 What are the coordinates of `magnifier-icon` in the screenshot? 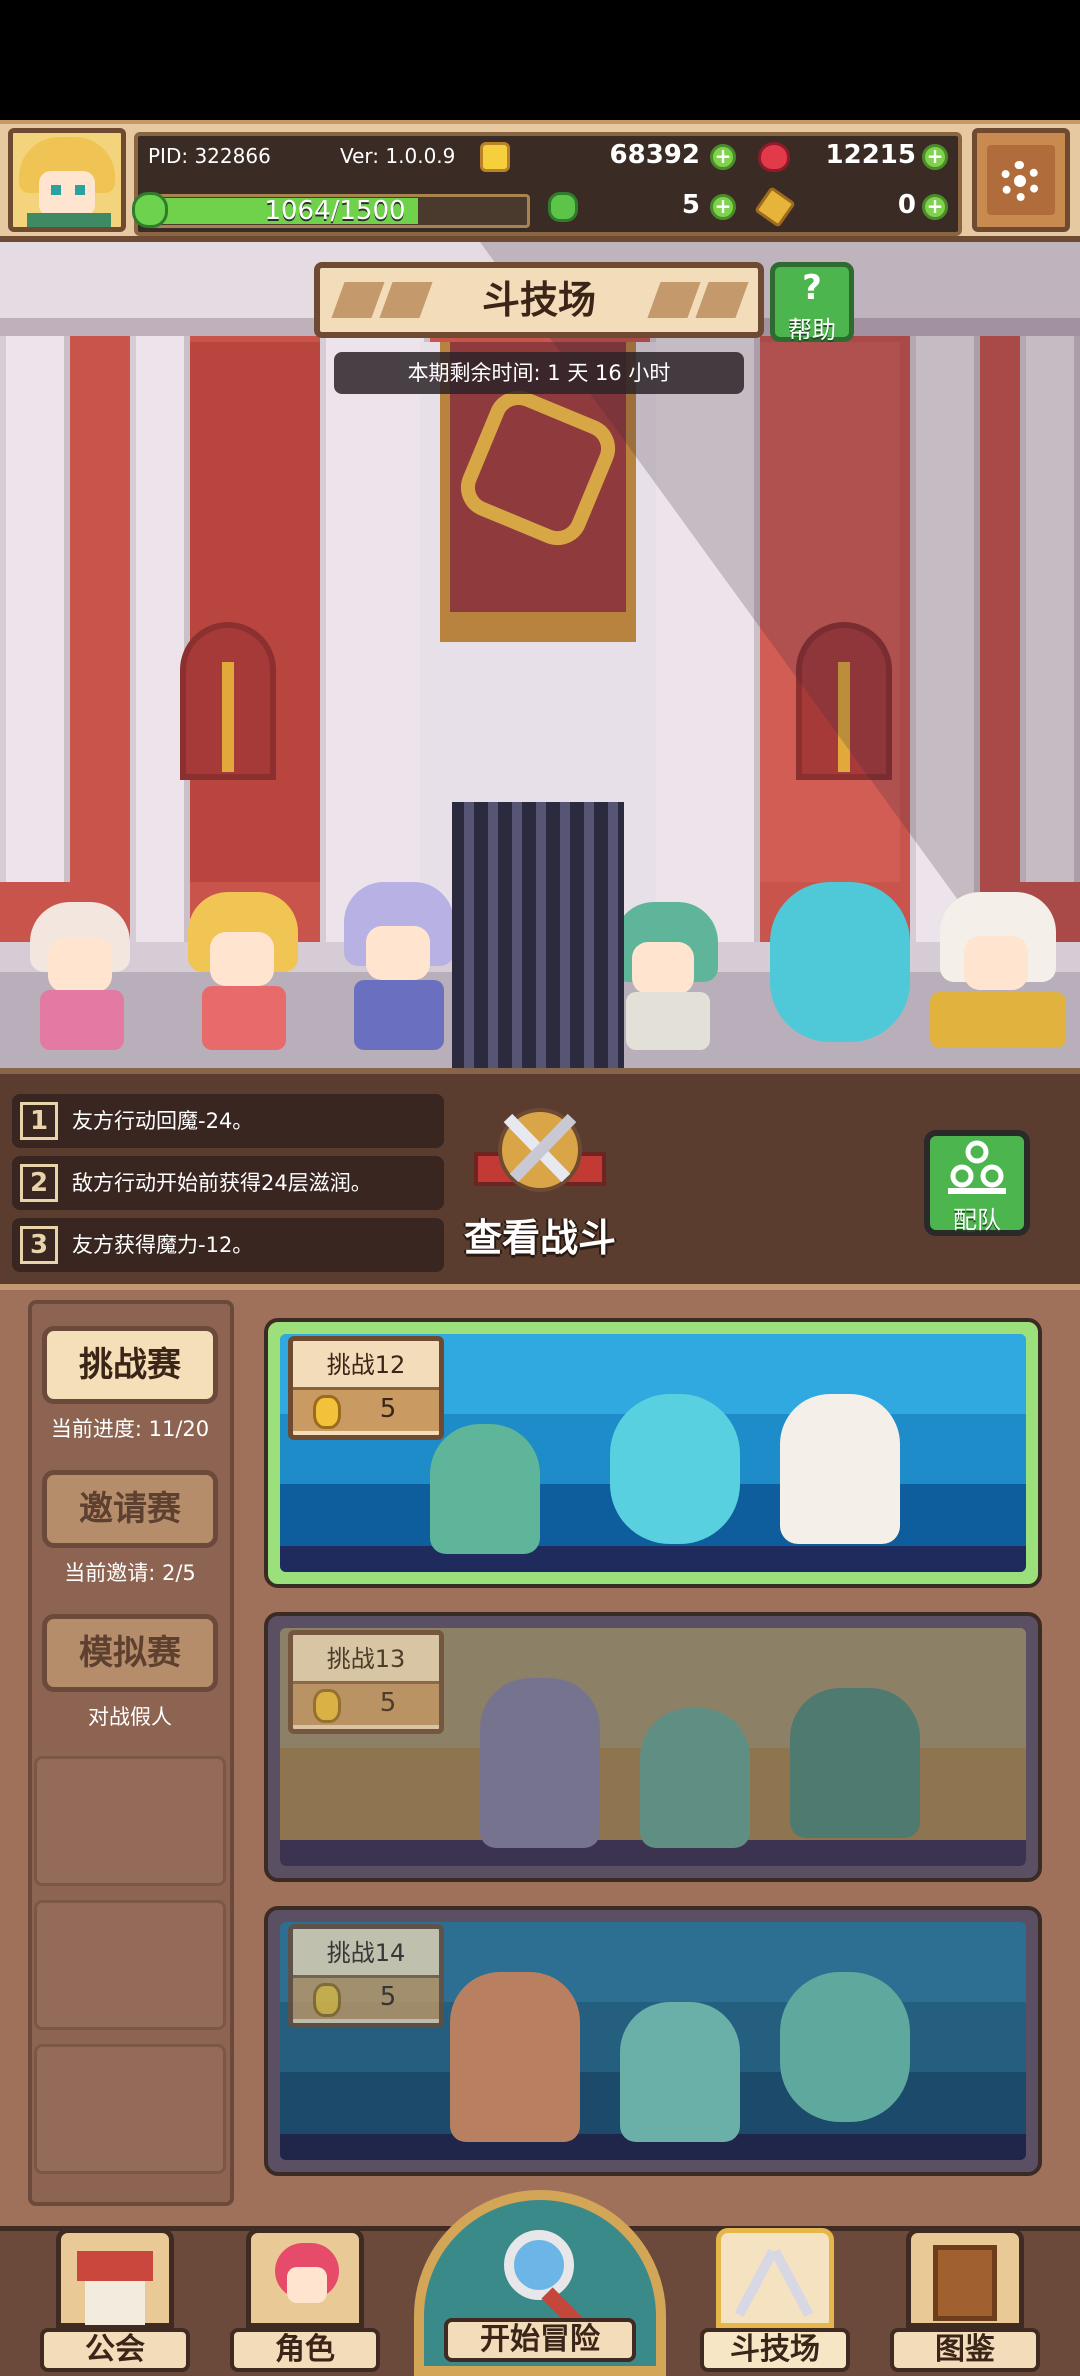 It's located at (539, 2265).